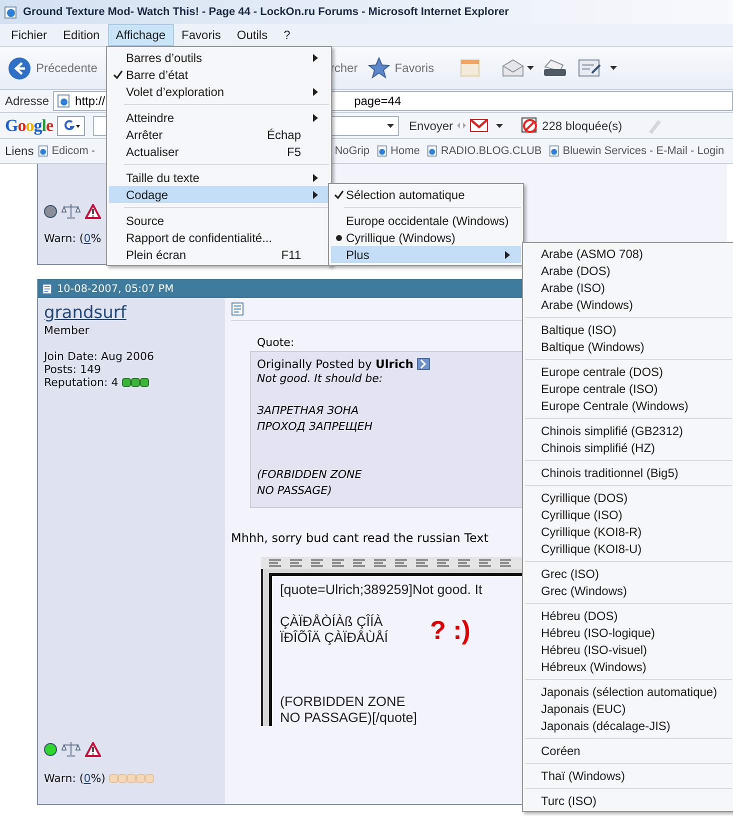 The width and height of the screenshot is (733, 816). I want to click on link: NoGrip, so click(352, 151).